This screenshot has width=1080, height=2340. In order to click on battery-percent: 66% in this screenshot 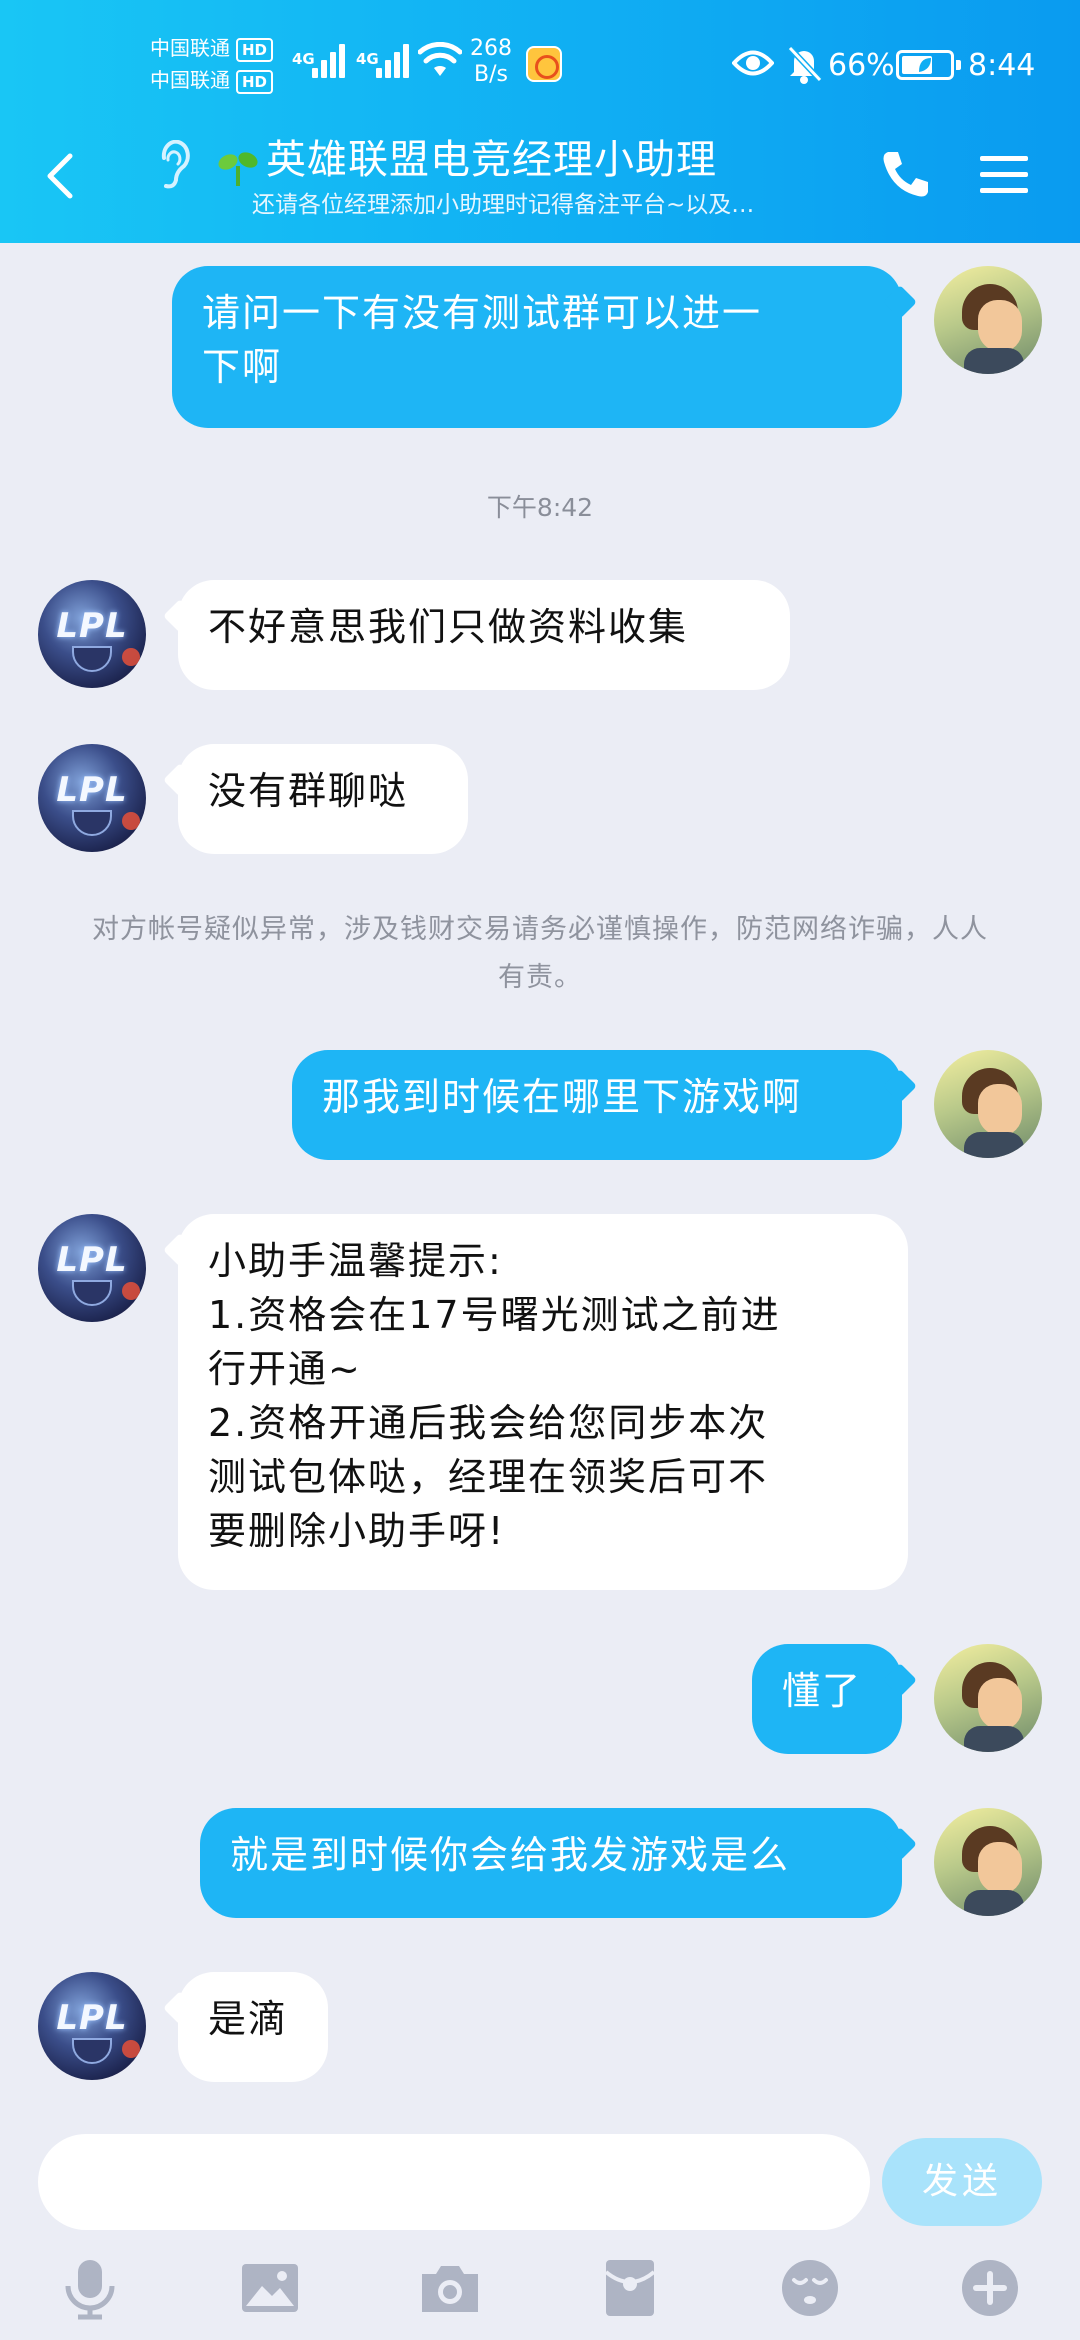, I will do `click(861, 65)`.